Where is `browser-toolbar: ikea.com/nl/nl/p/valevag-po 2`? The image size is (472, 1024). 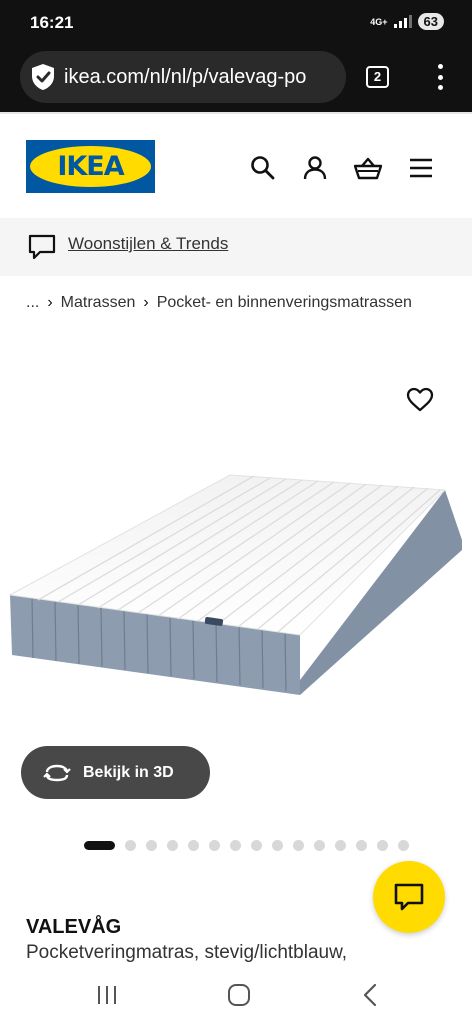 browser-toolbar: ikea.com/nl/nl/p/valevag-po 2 is located at coordinates (236, 79).